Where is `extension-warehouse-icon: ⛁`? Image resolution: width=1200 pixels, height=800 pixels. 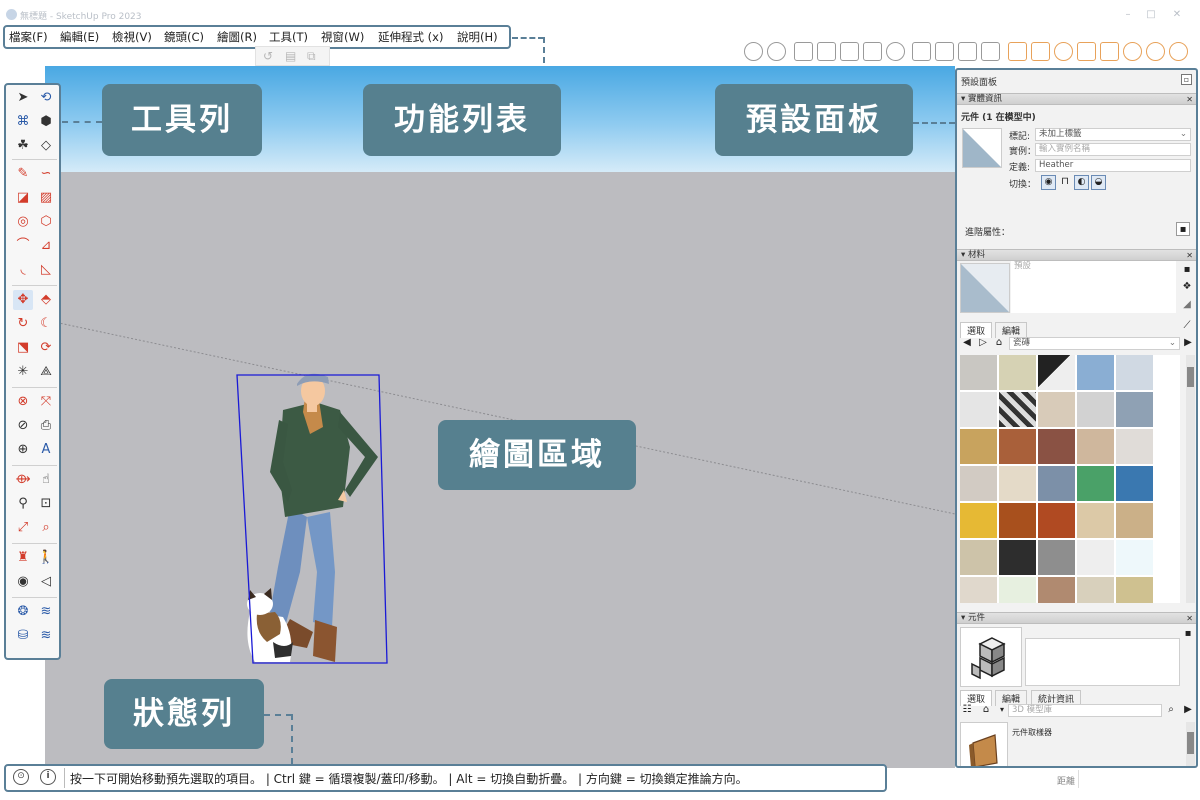 extension-warehouse-icon: ⛁ is located at coordinates (23, 636).